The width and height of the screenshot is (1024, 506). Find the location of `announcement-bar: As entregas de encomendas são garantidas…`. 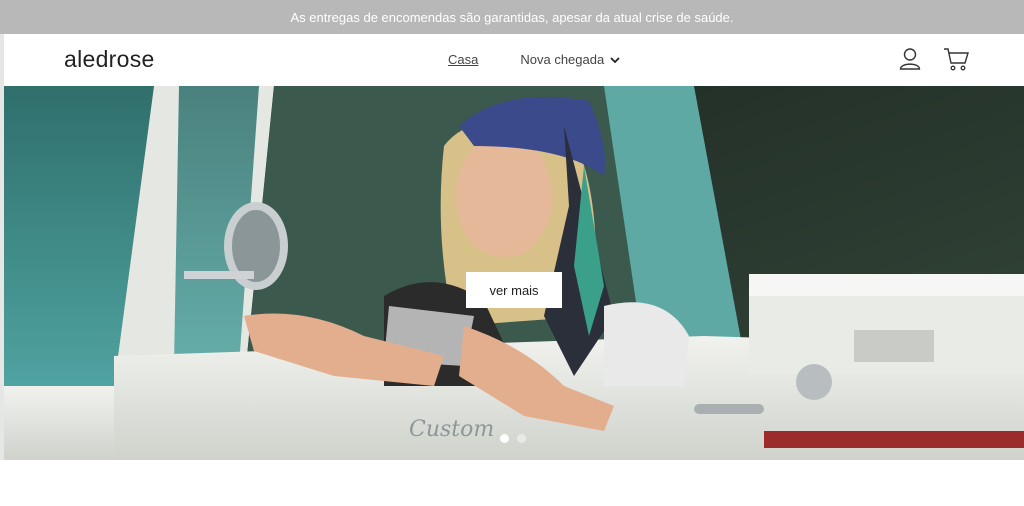

announcement-bar: As entregas de encomendas são garantidas… is located at coordinates (512, 17).